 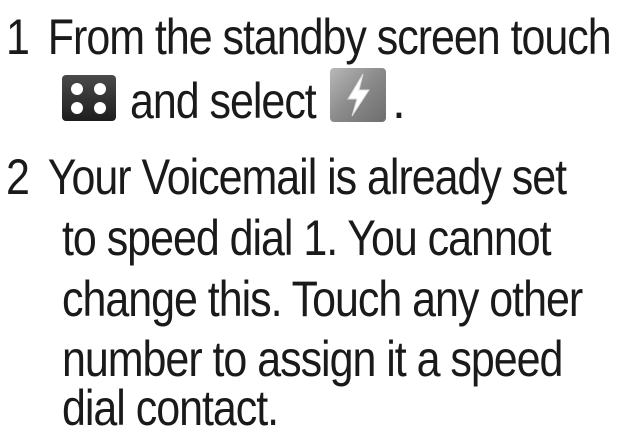 I want to click on step-1-period: ., so click(x=399, y=101).